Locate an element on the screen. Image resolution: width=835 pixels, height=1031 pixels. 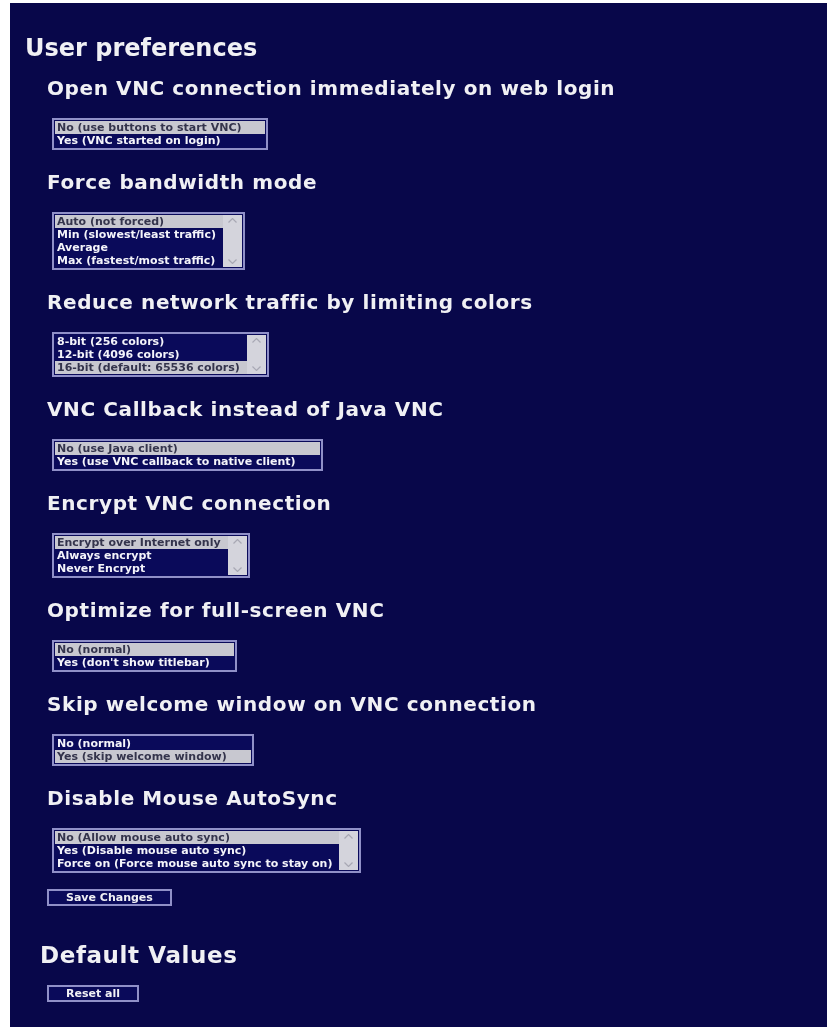
list-box: Auto (not forced) Min (slowest/least traffic) Average Max (fastest/most traffic) is located at coordinates (148, 241).